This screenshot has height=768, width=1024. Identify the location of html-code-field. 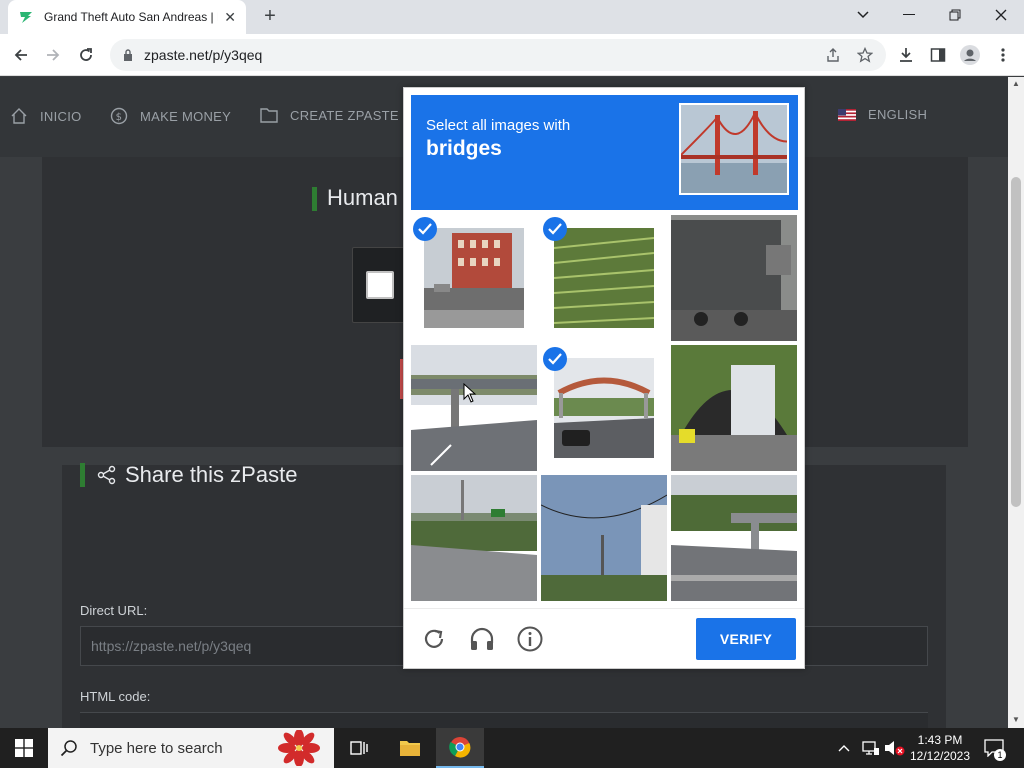
(504, 720).